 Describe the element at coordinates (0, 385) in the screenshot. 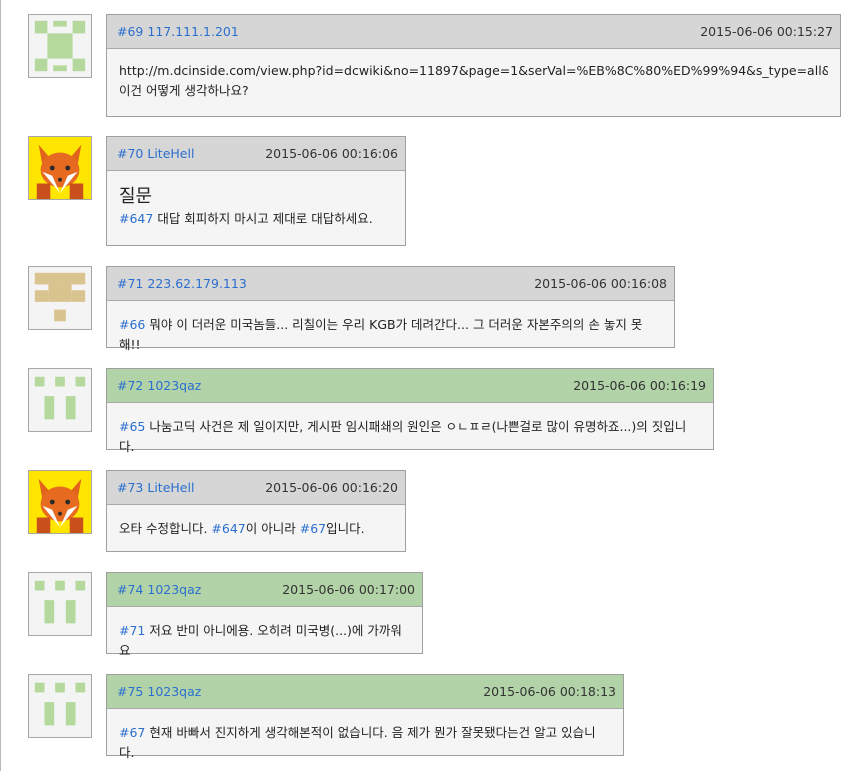

I see `left-border-rule` at that location.